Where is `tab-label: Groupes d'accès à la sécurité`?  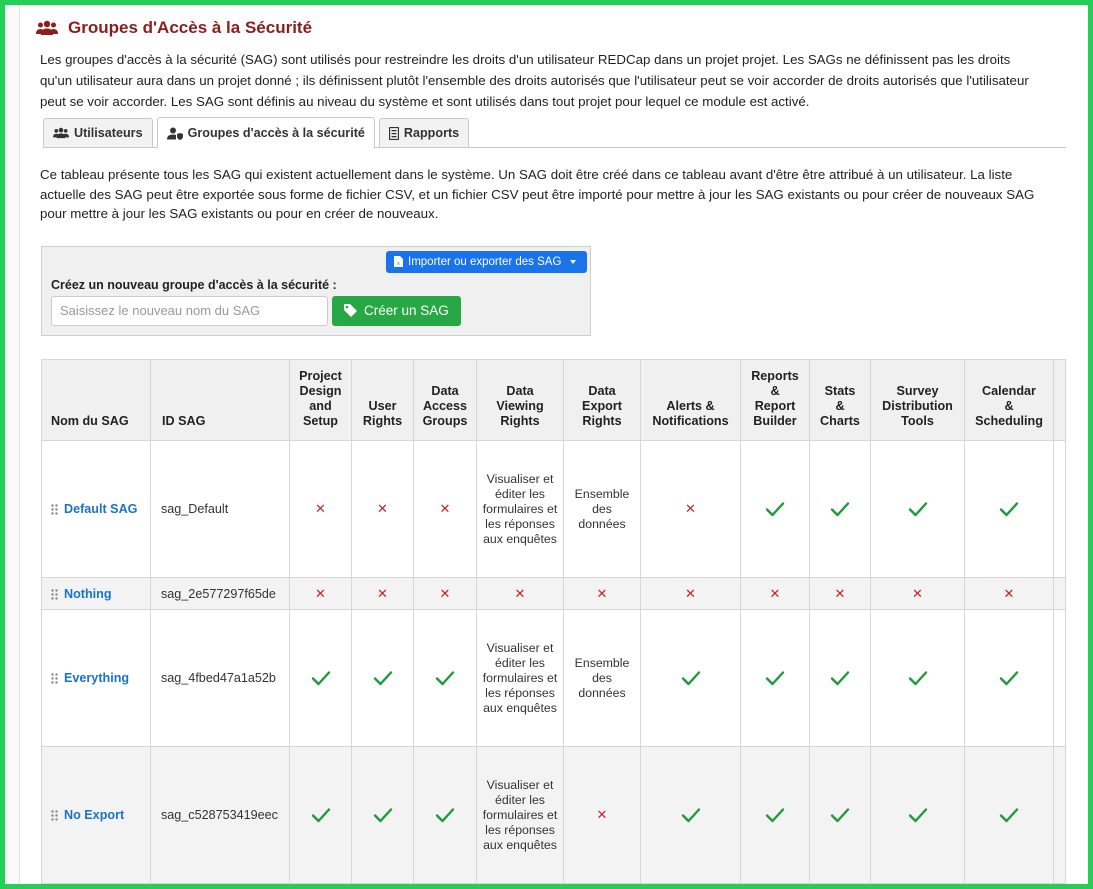
tab-label: Groupes d'accès à la sécurité is located at coordinates (276, 133).